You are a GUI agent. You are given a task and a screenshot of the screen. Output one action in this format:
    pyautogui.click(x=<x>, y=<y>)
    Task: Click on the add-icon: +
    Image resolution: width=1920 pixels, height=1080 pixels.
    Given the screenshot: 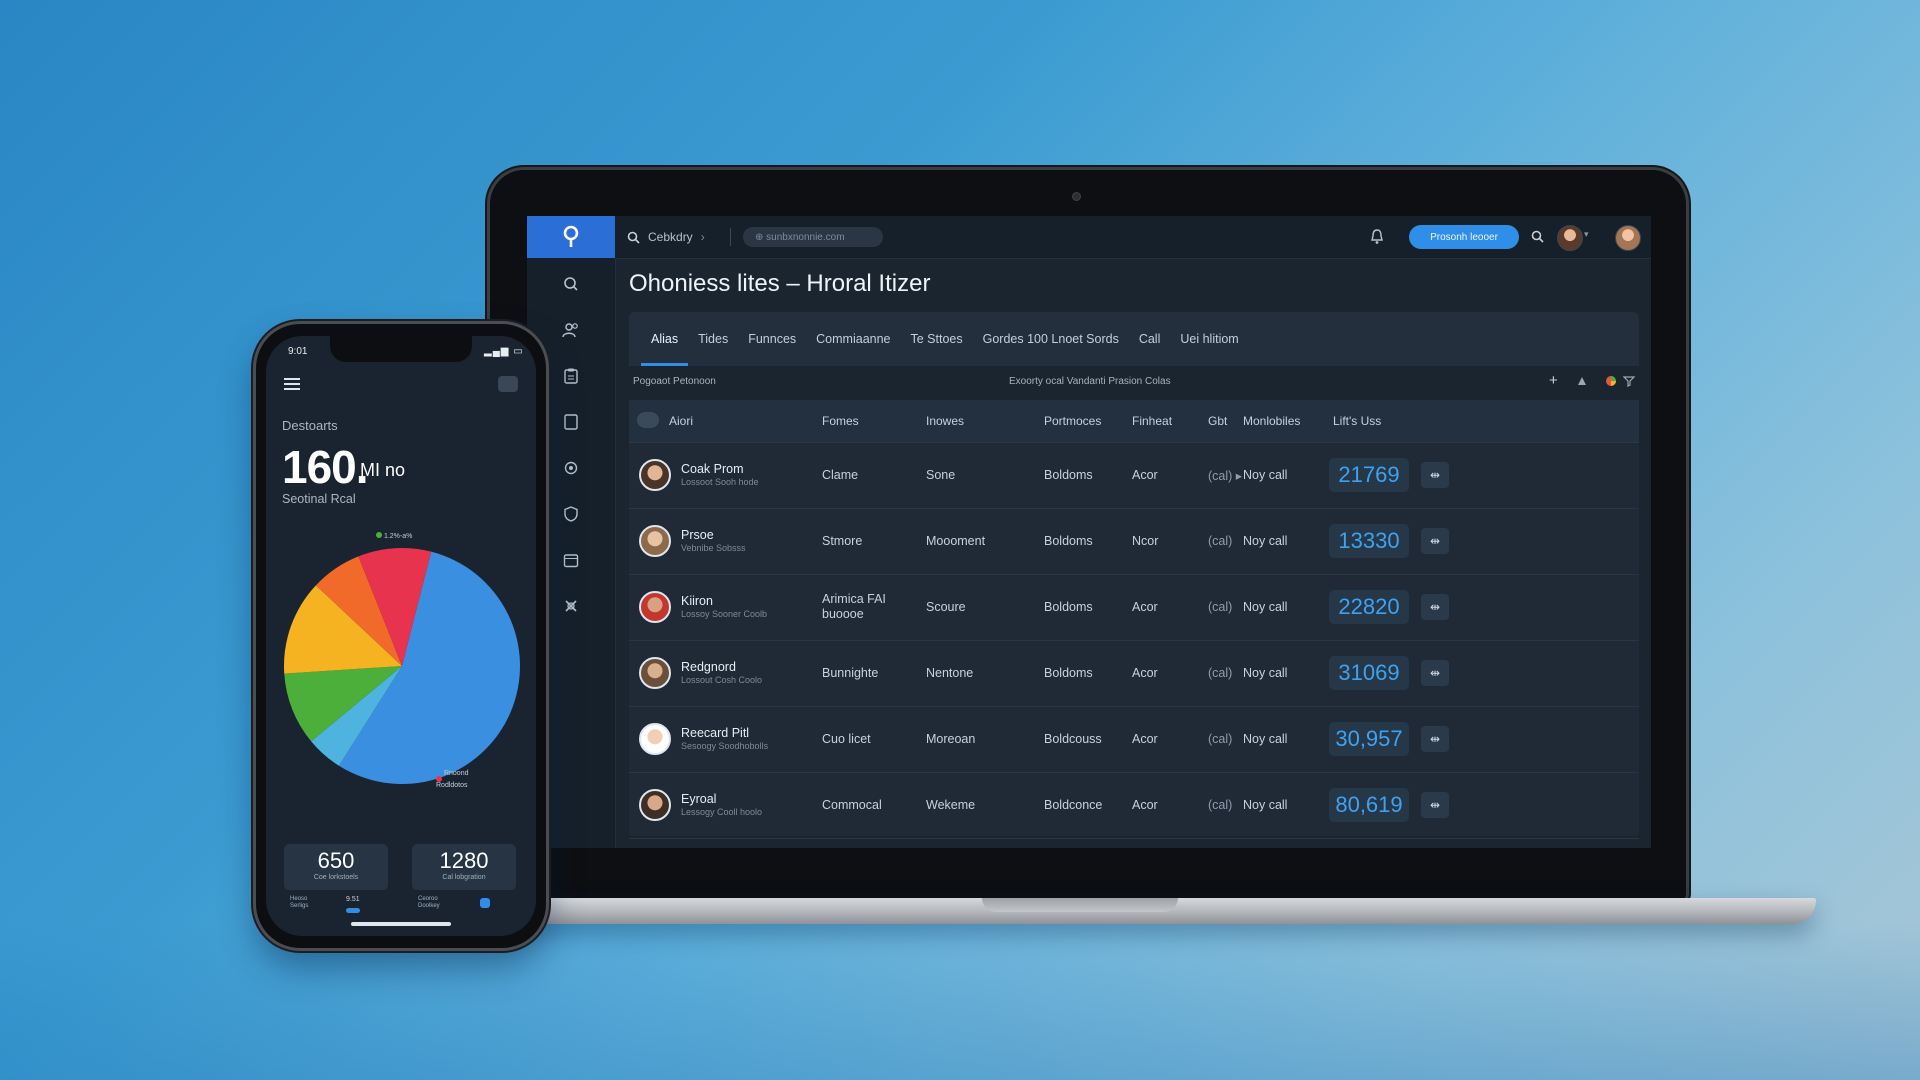 What is the action you would take?
    pyautogui.click(x=1553, y=380)
    